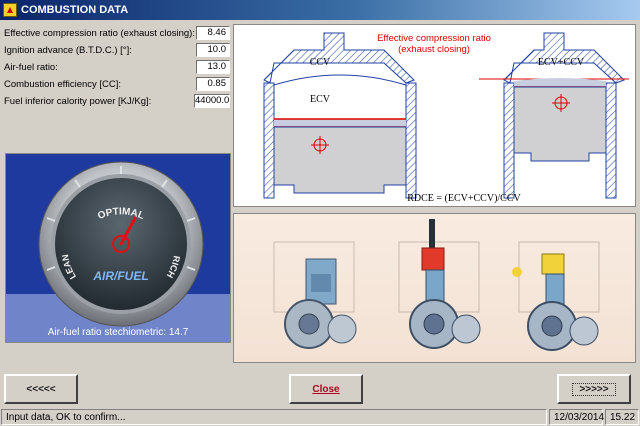 The height and width of the screenshot is (426, 640). Describe the element at coordinates (340, 115) in the screenshot. I see `left-cylinder` at that location.